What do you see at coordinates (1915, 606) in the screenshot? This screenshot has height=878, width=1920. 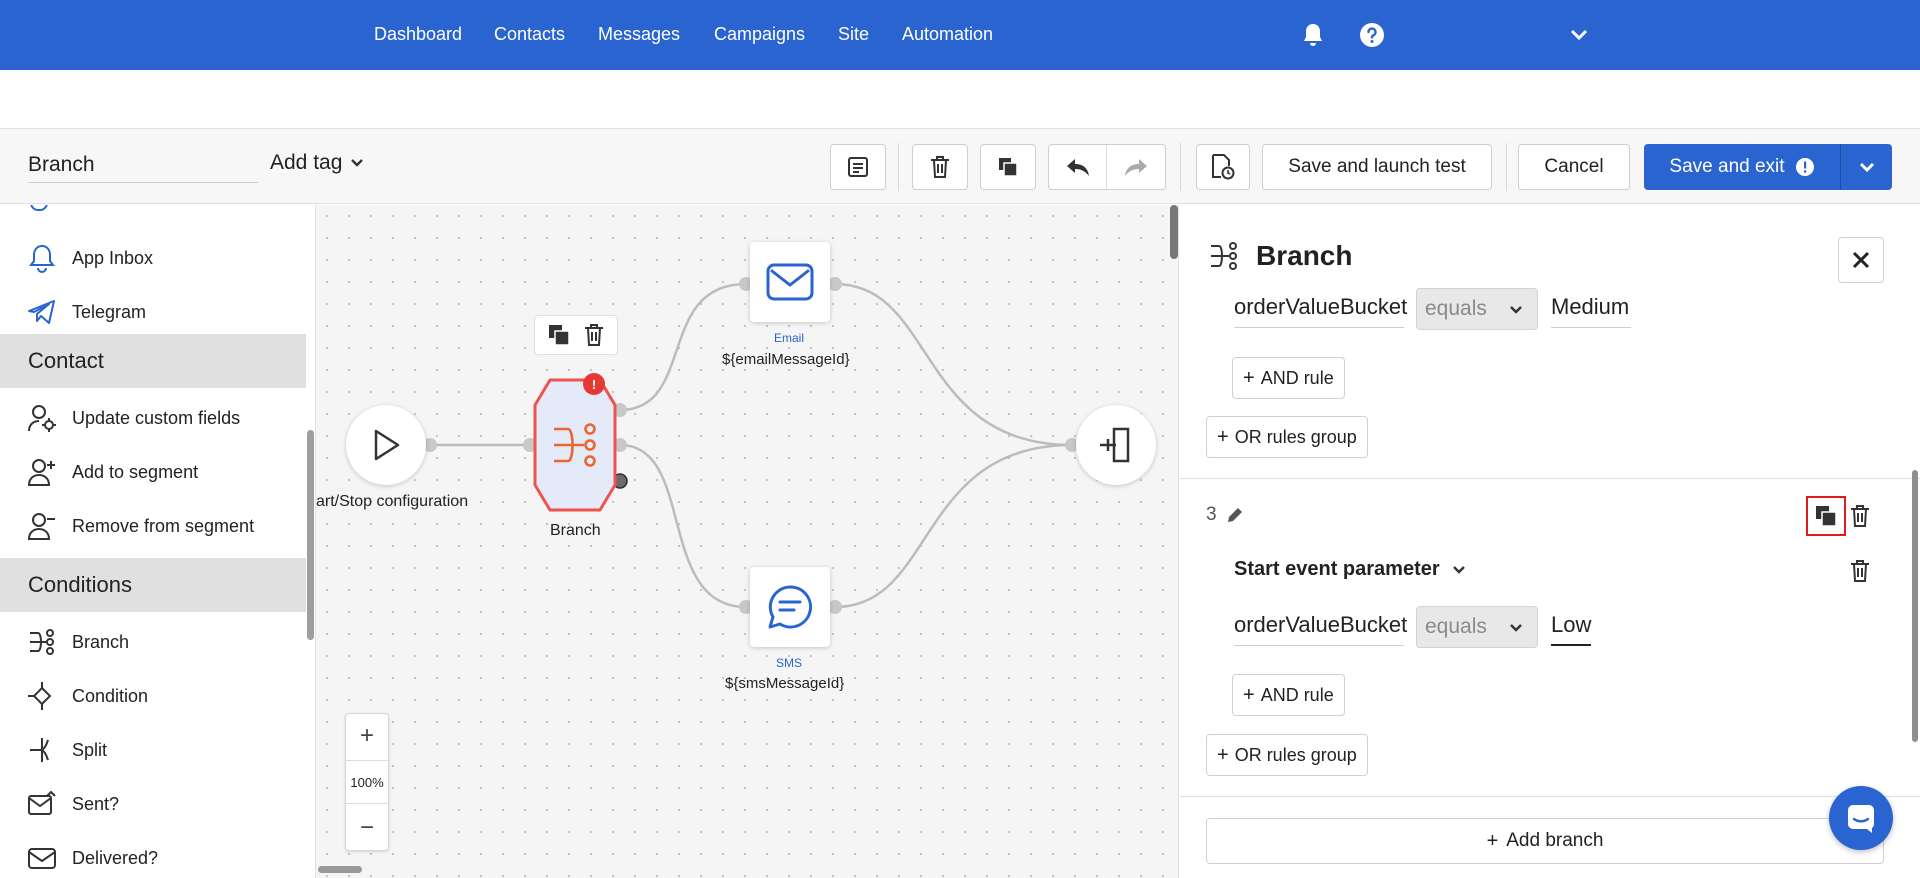 I see `panel-scrollbar` at bounding box center [1915, 606].